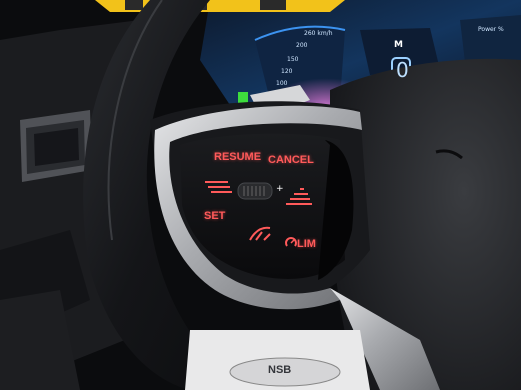 The image size is (521, 390). Describe the element at coordinates (287, 71) in the screenshot. I see `cluster-speed-120: 120` at that location.